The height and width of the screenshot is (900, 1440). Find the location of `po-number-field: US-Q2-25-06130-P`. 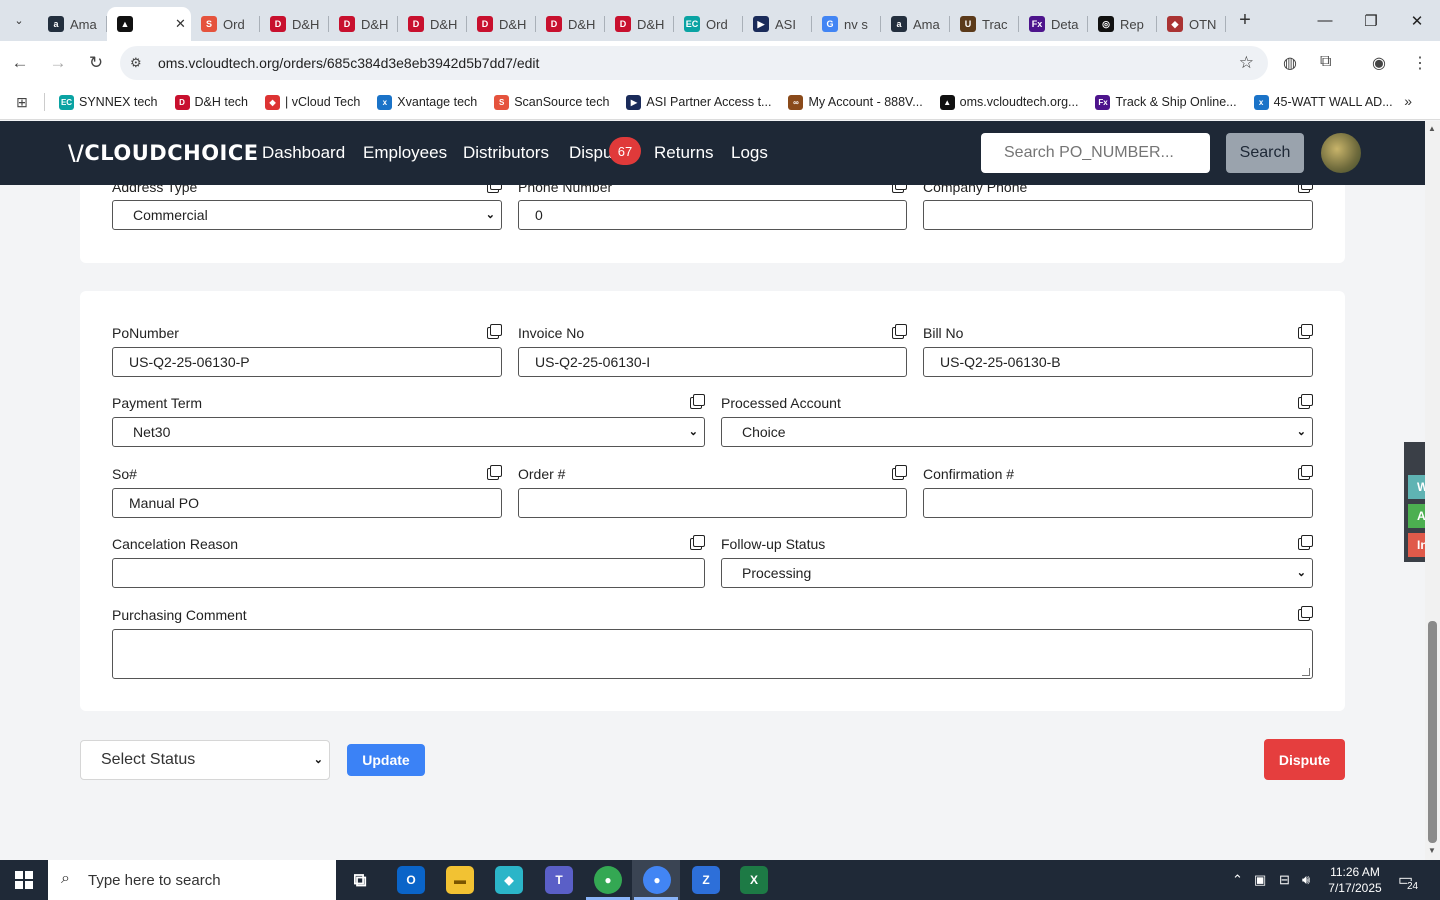

po-number-field: US-Q2-25-06130-P is located at coordinates (307, 362).